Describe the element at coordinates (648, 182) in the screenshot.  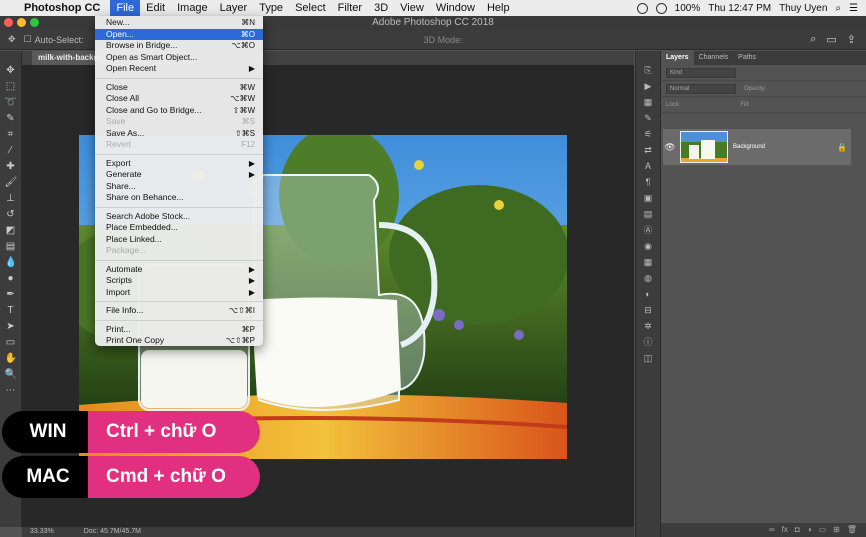
I see `paragraph-panel-icon: ¶` at that location.